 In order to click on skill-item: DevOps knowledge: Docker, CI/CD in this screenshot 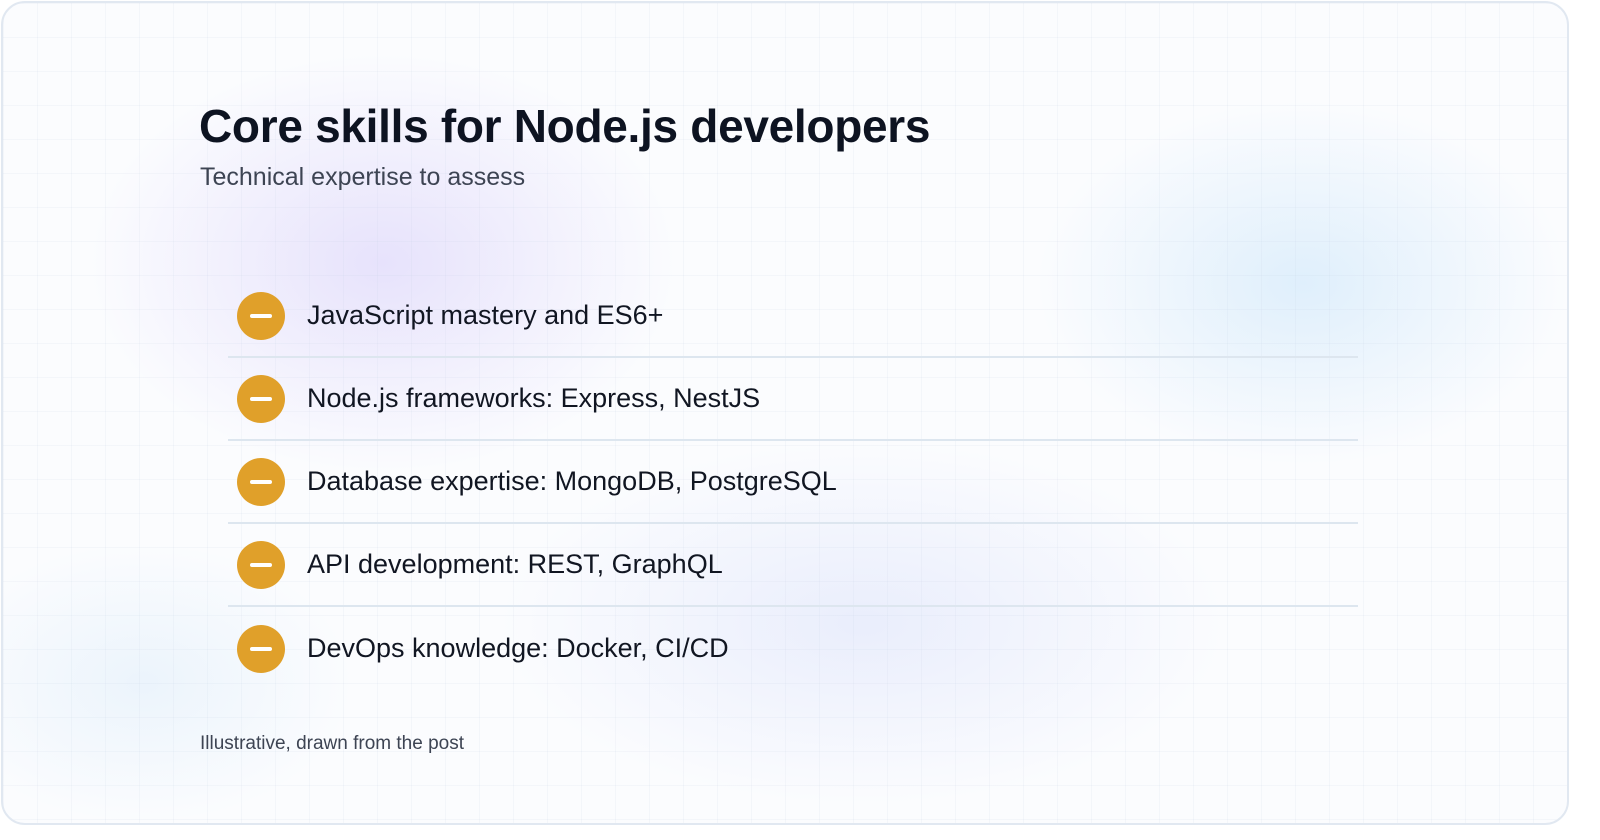, I will do `click(793, 648)`.